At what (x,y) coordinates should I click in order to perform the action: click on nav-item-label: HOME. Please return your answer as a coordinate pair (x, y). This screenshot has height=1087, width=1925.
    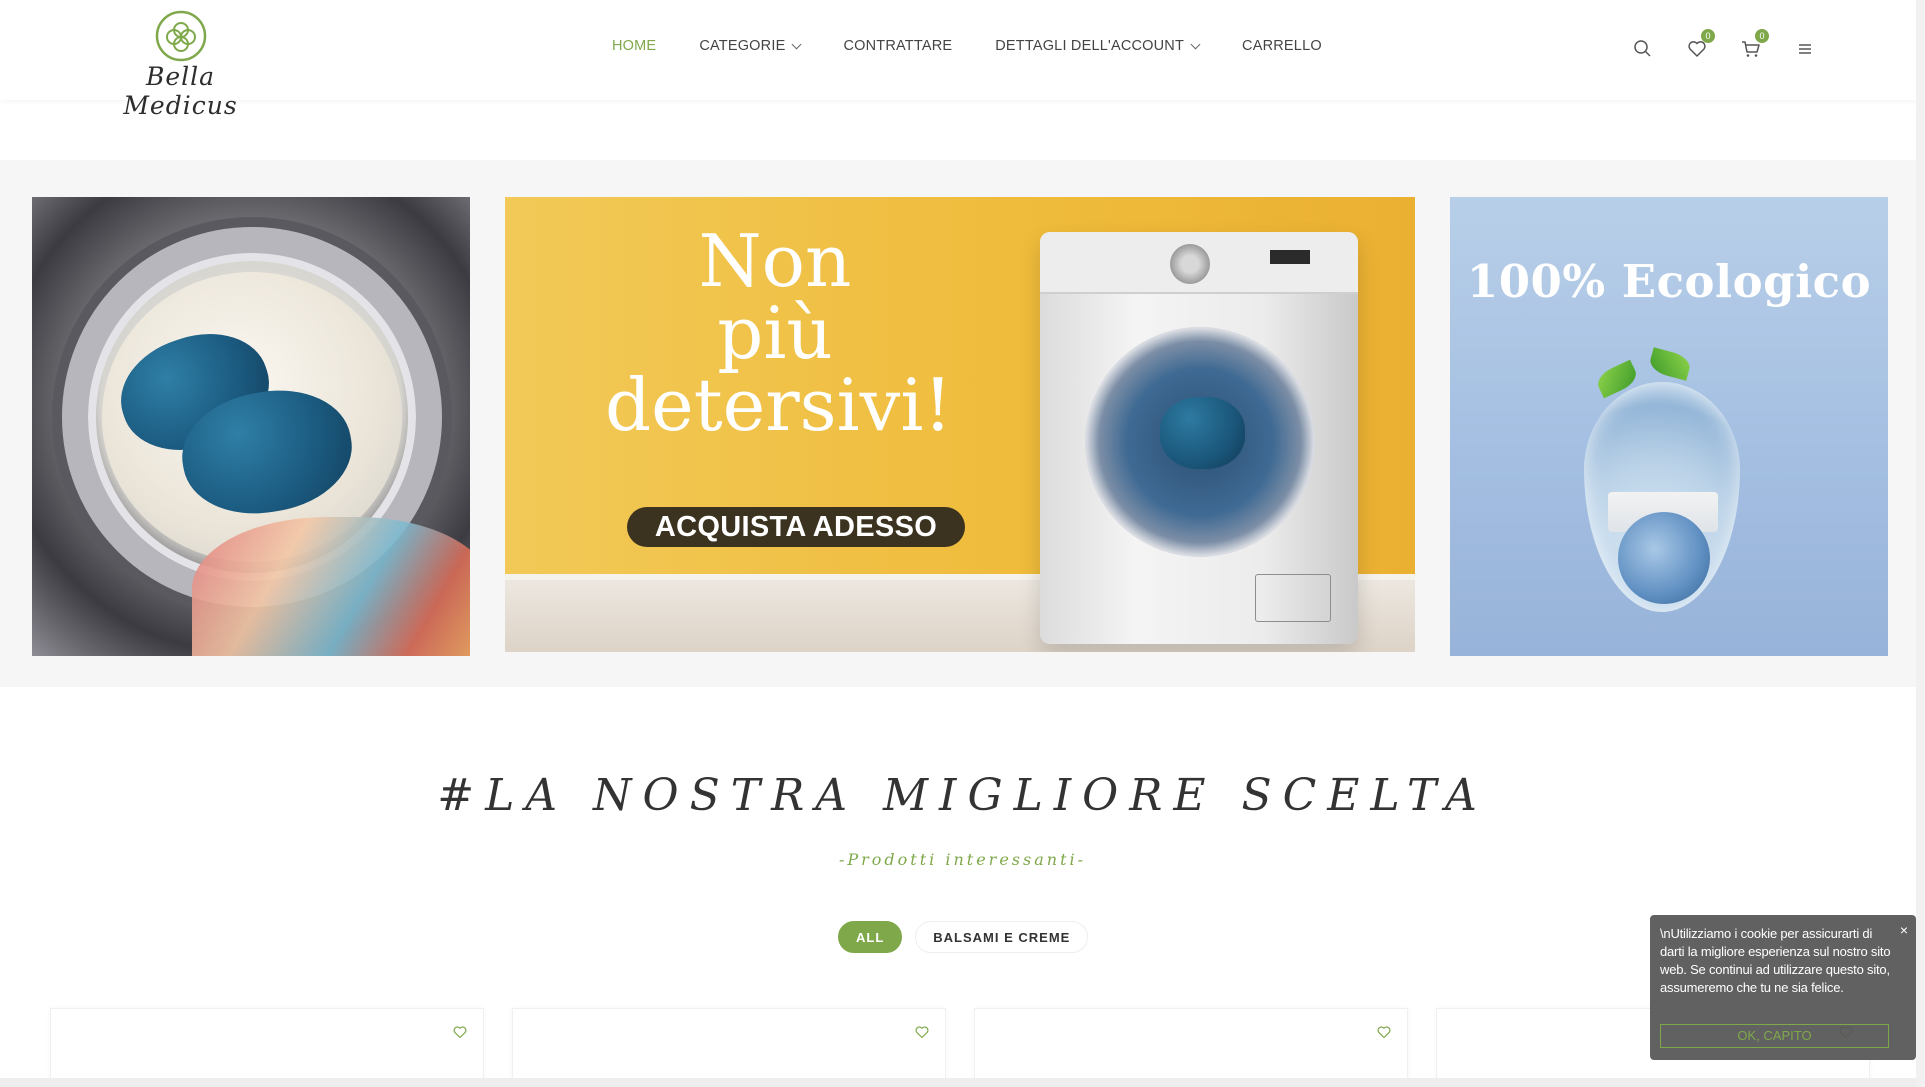
    Looking at the image, I should click on (634, 46).